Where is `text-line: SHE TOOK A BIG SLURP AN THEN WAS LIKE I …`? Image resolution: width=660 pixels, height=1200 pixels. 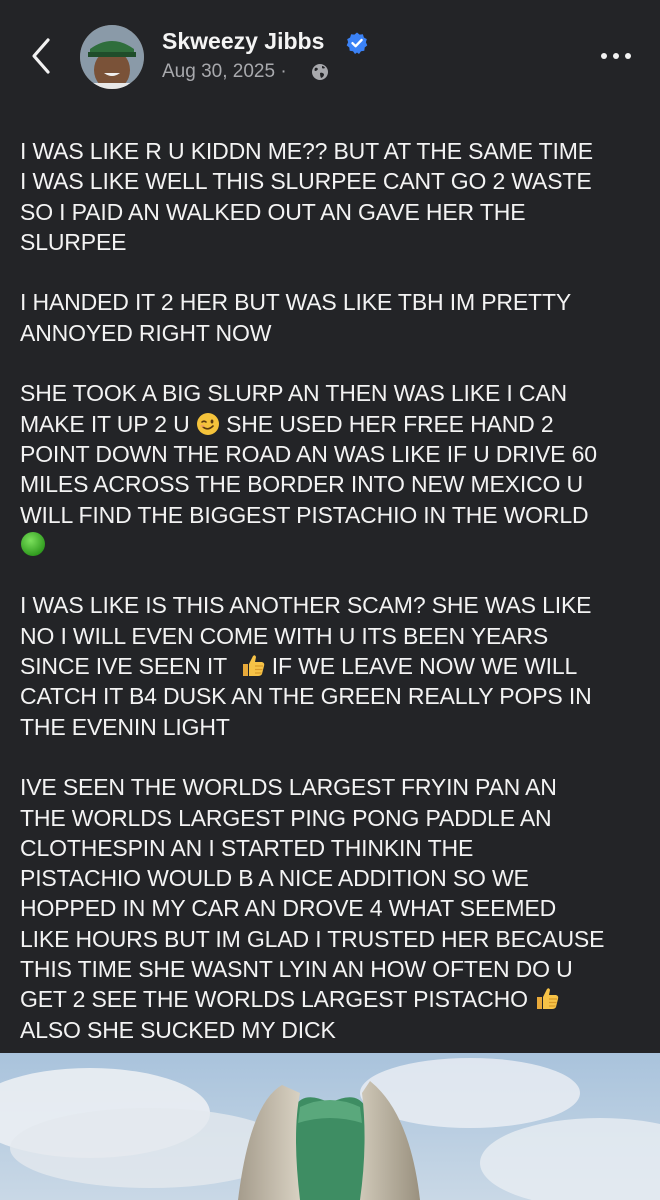
text-line: SHE TOOK A BIG SLURP AN THEN WAS LIKE I … is located at coordinates (294, 393).